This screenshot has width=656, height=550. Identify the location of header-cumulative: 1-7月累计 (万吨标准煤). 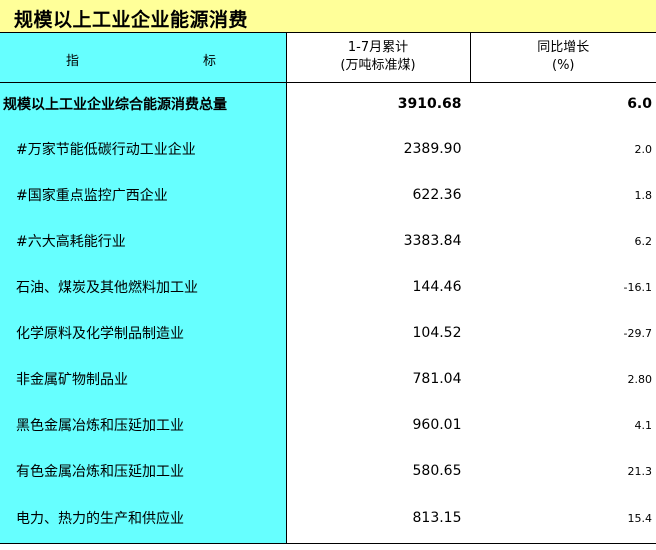
(378, 58).